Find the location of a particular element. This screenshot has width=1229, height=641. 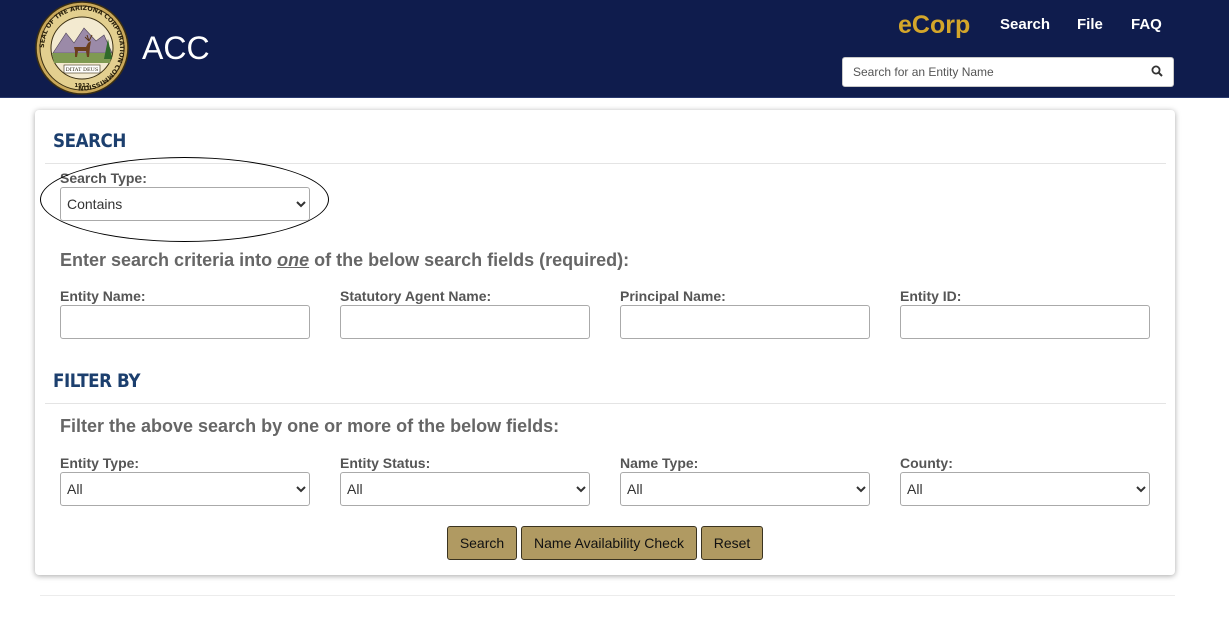

header-search-button is located at coordinates (1157, 72).